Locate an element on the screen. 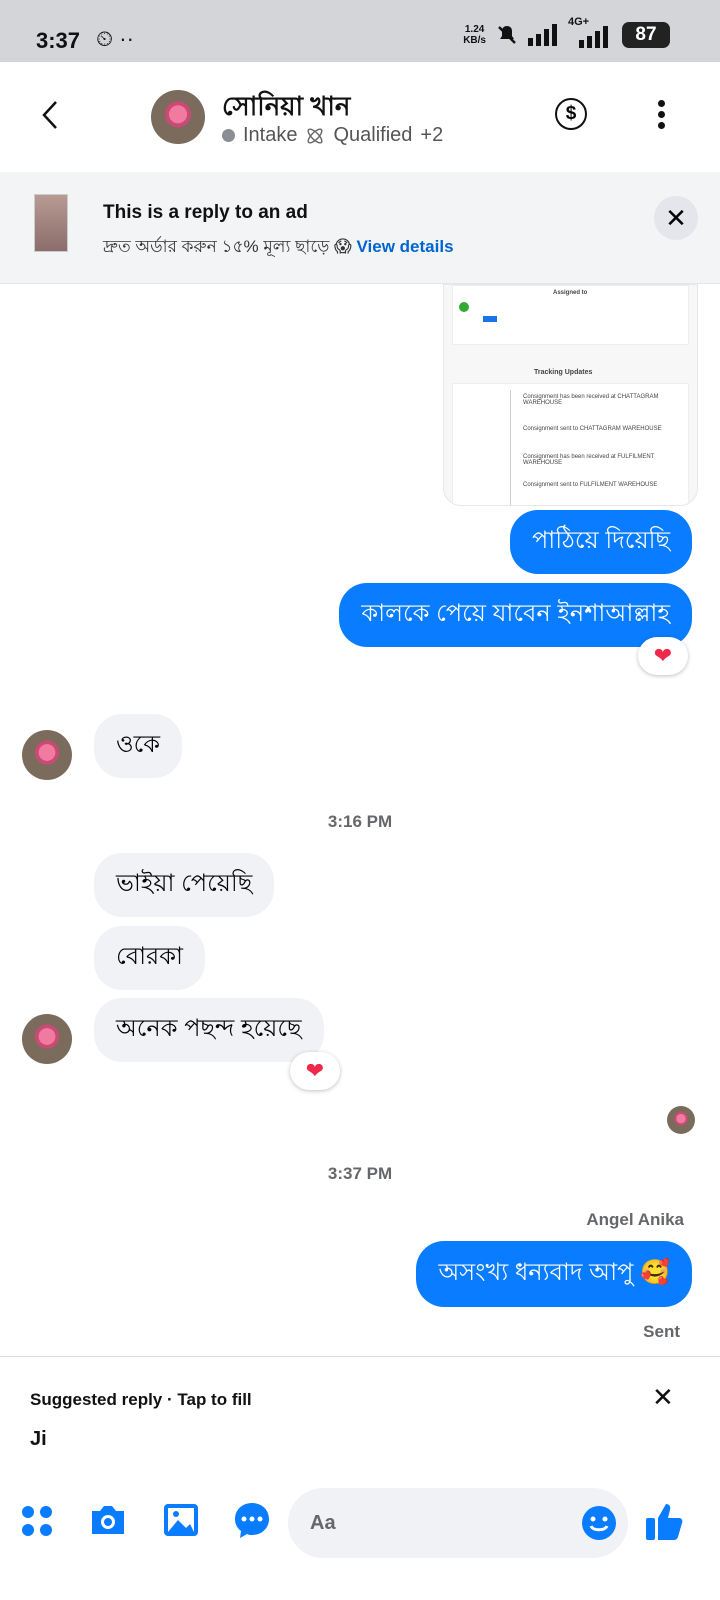  gallery-icon is located at coordinates (181, 1520).